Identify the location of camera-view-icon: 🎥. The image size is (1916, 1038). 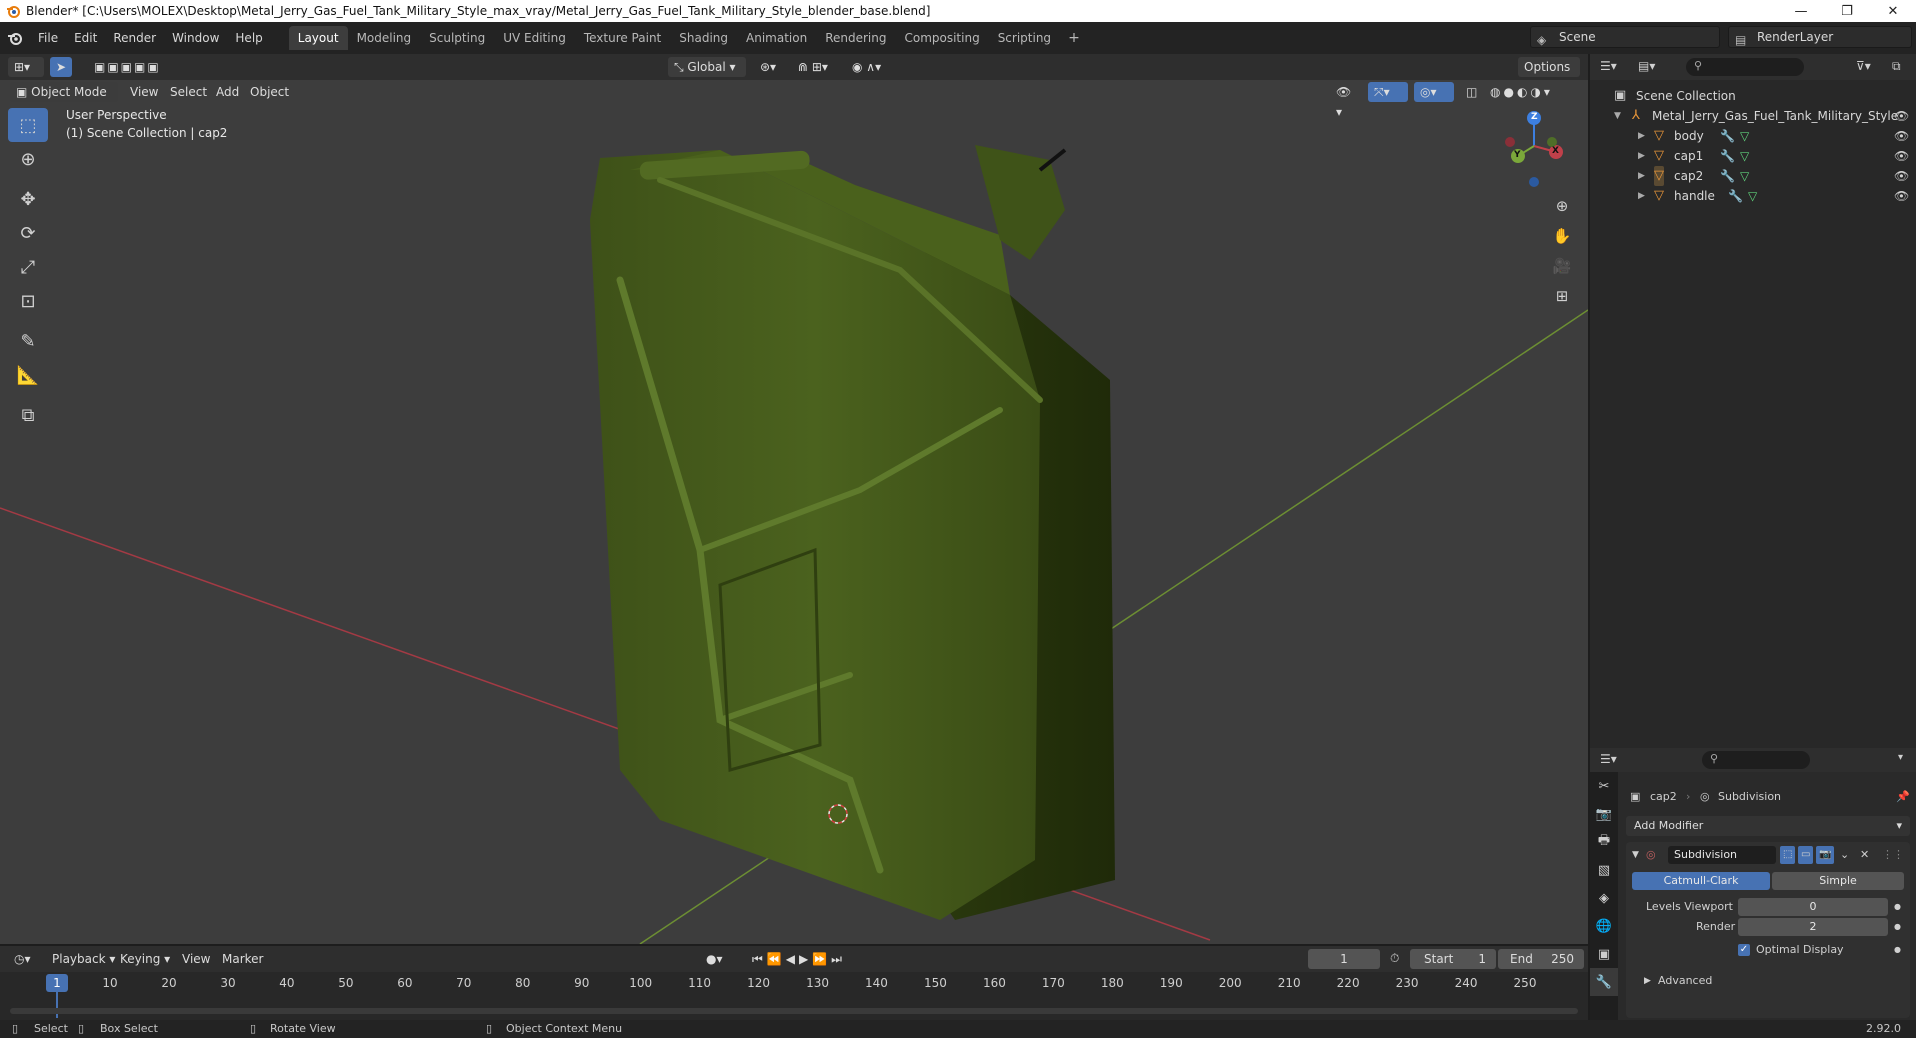
(1562, 266).